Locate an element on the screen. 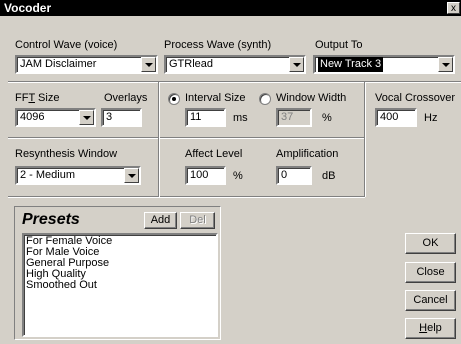 The width and height of the screenshot is (461, 344). affect-level-label: Affect Level is located at coordinates (214, 154).